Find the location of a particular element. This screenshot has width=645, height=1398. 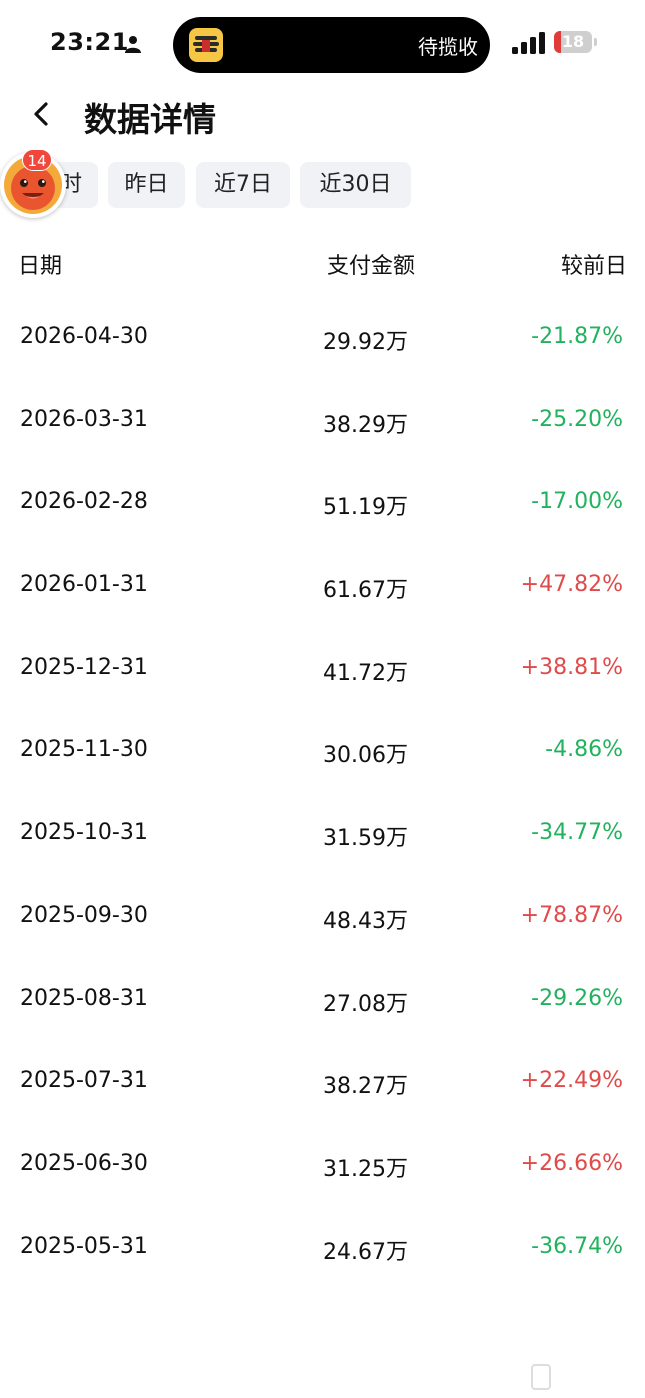

dynamic-island: 待揽收 is located at coordinates (331, 45).